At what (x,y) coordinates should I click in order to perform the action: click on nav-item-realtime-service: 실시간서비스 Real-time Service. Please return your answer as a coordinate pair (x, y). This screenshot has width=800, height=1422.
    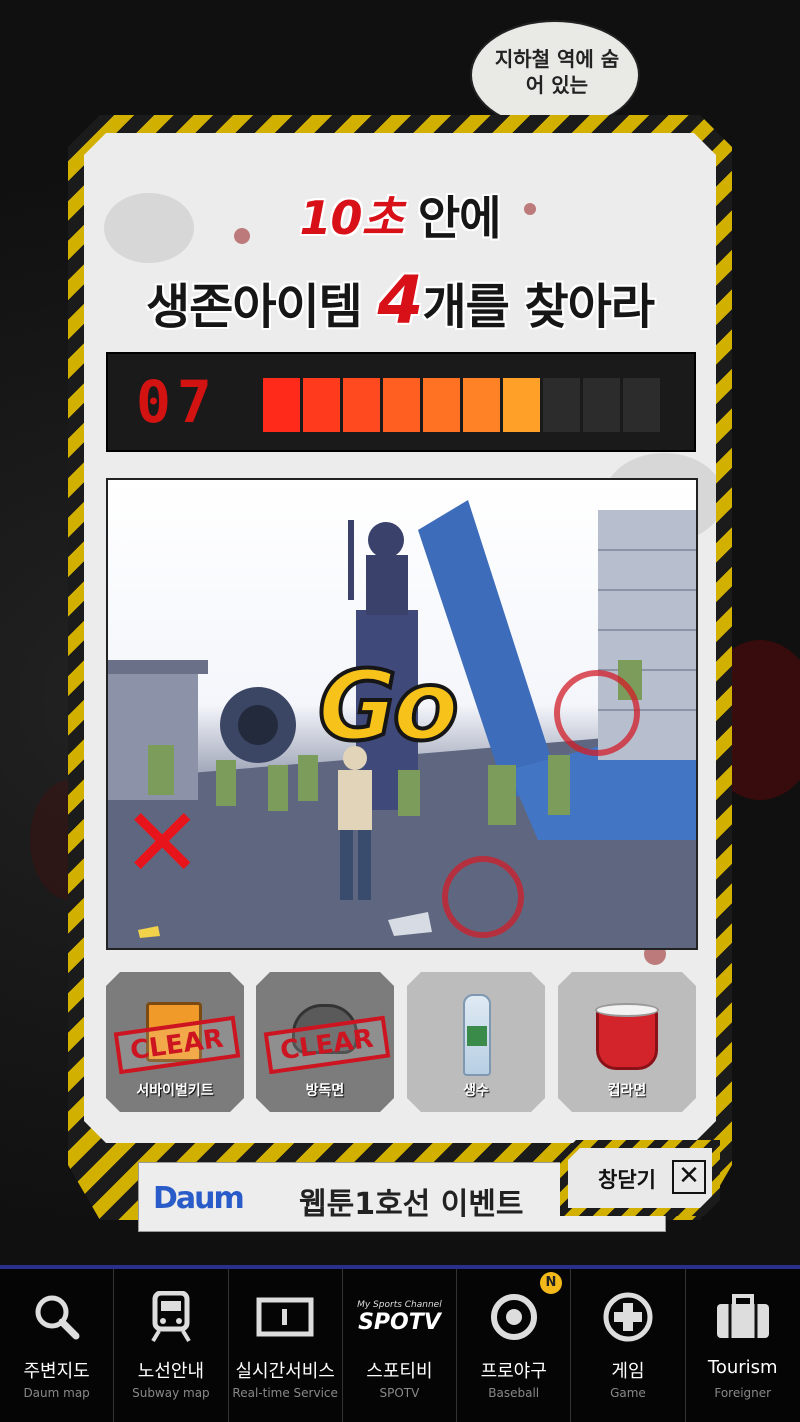
    Looking at the image, I should click on (286, 1345).